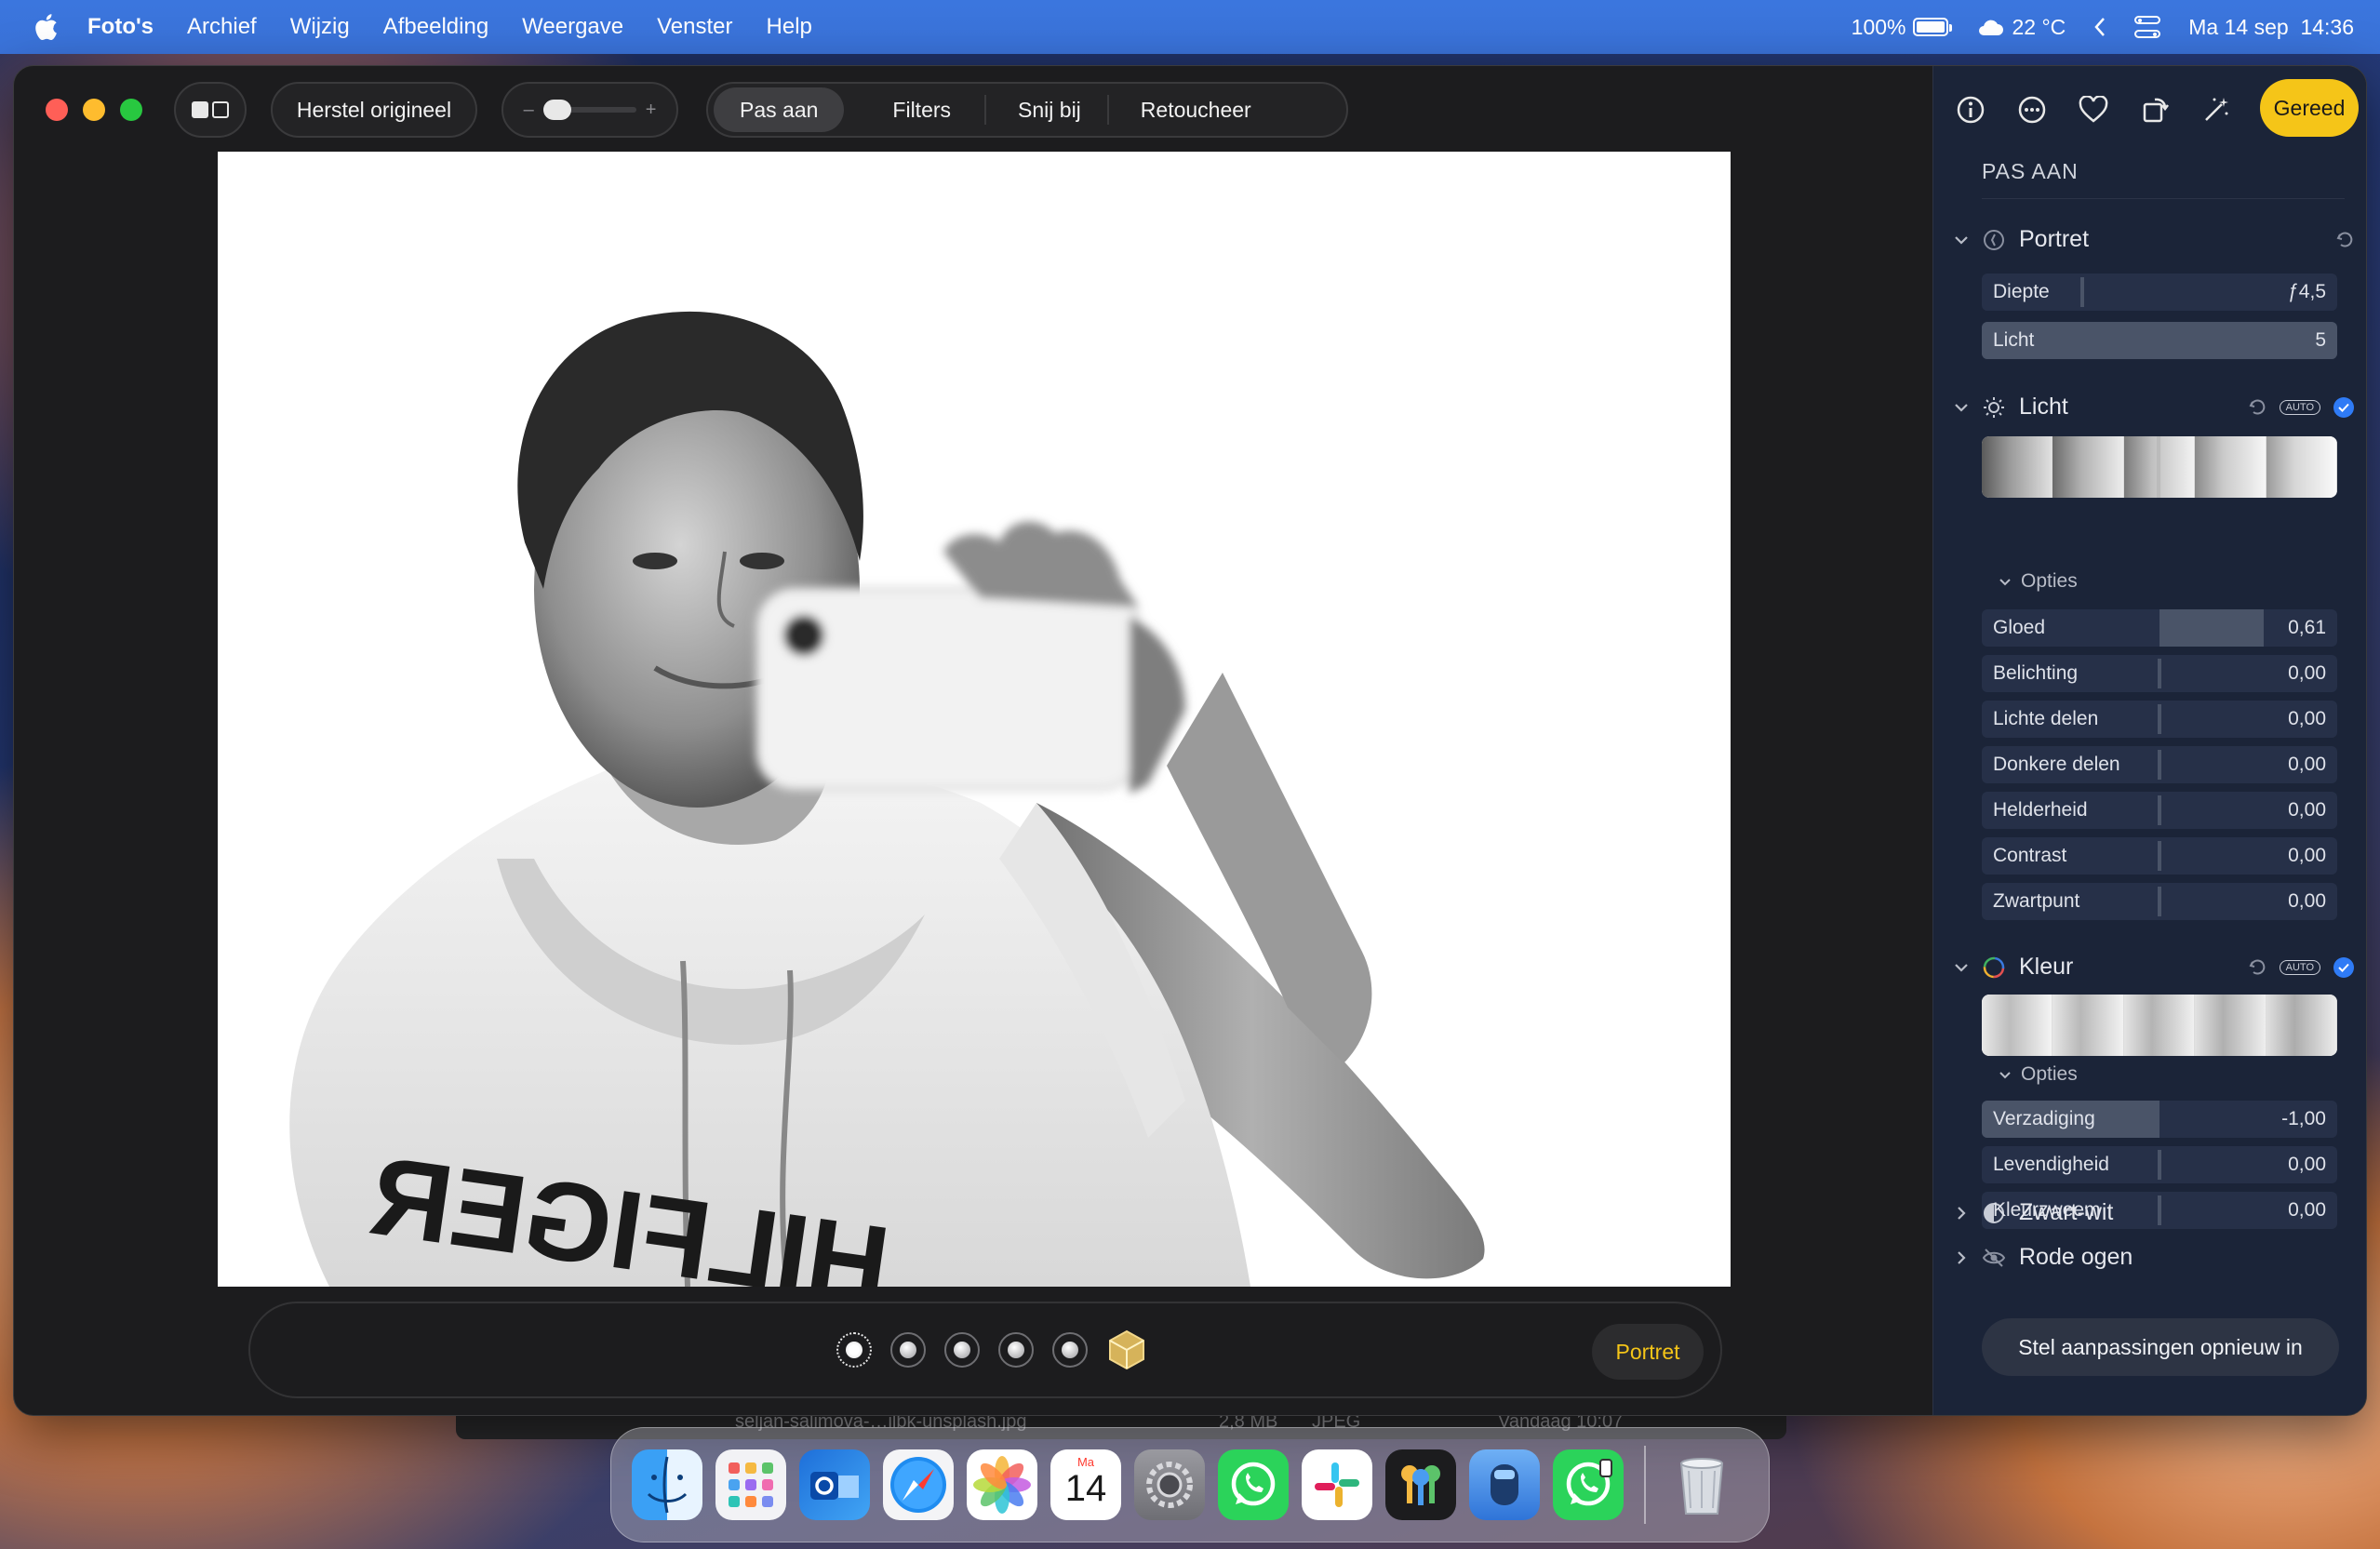 Image resolution: width=2380 pixels, height=1549 pixels. I want to click on tab-retoucheer: Retoucheer, so click(1196, 109).